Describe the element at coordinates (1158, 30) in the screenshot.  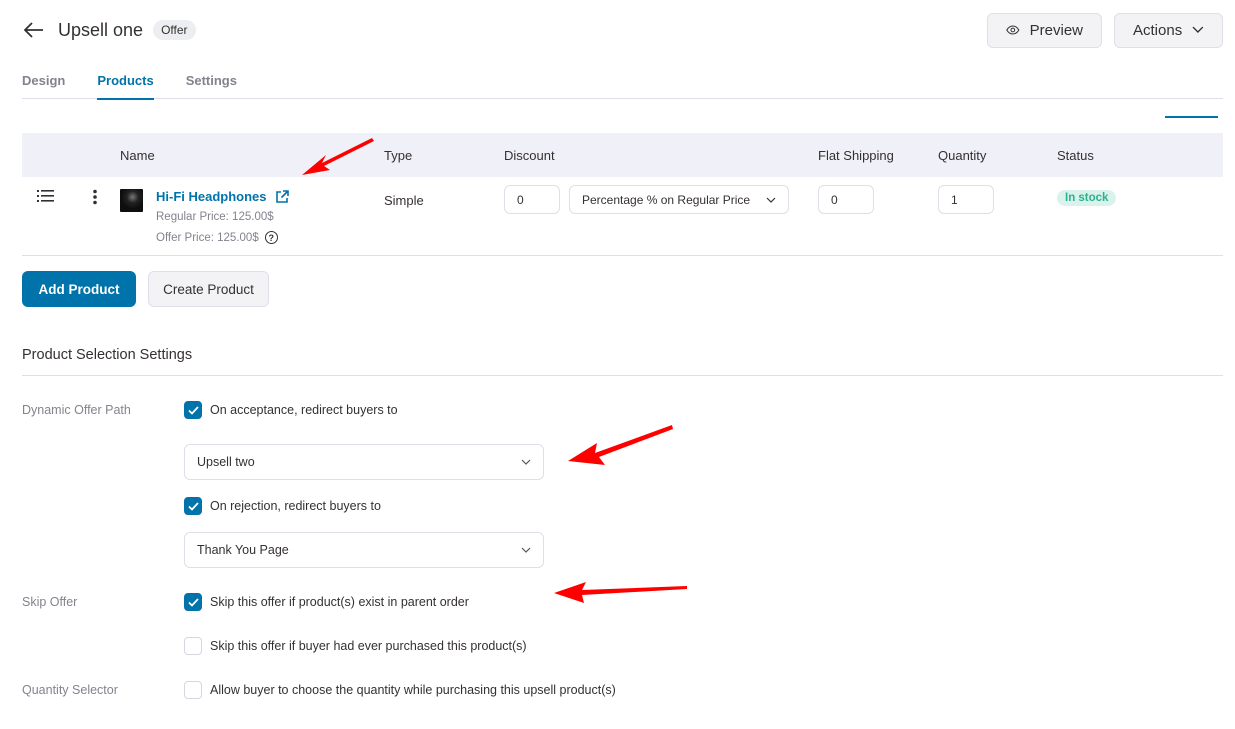
I see `actions-label: Actions` at that location.